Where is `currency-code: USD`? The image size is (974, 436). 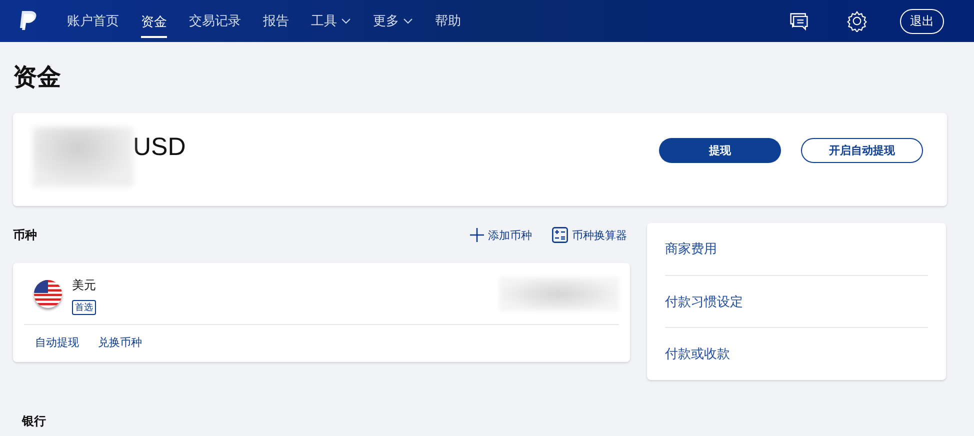 currency-code: USD is located at coordinates (159, 147).